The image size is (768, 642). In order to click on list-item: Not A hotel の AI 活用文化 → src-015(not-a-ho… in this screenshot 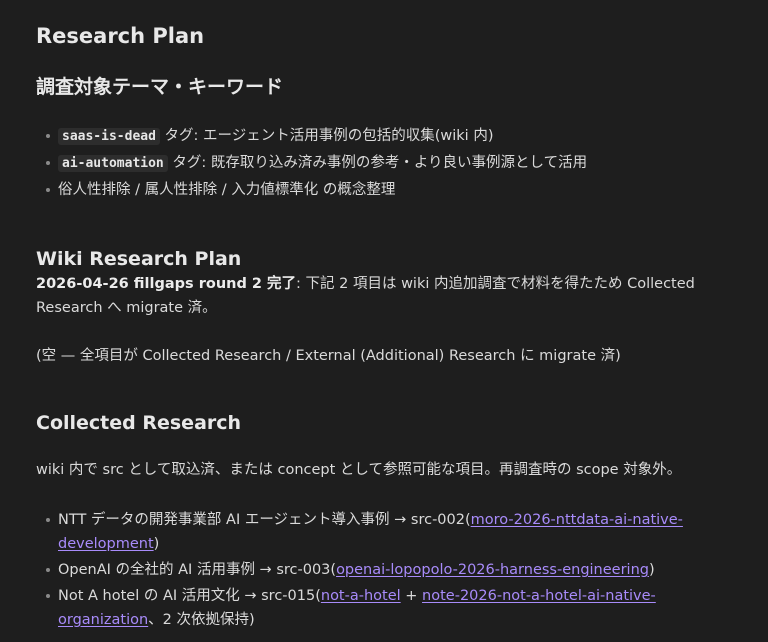, I will do `click(389, 608)`.